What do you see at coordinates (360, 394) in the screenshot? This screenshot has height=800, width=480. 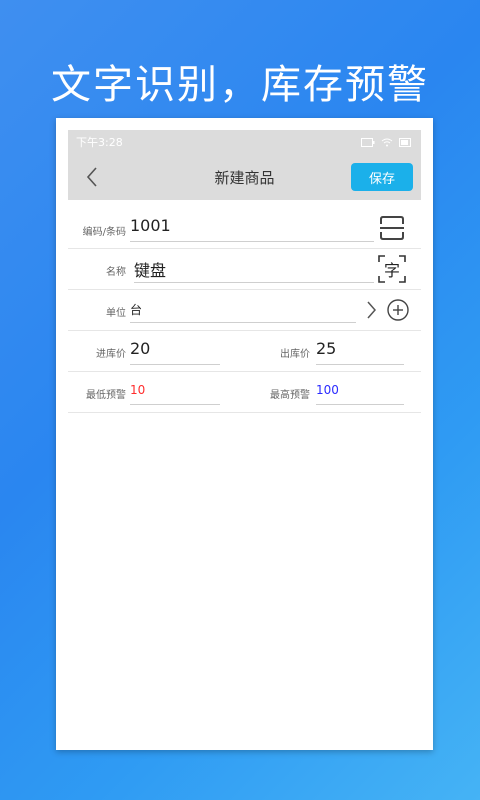 I see `max-warn-field: 100` at bounding box center [360, 394].